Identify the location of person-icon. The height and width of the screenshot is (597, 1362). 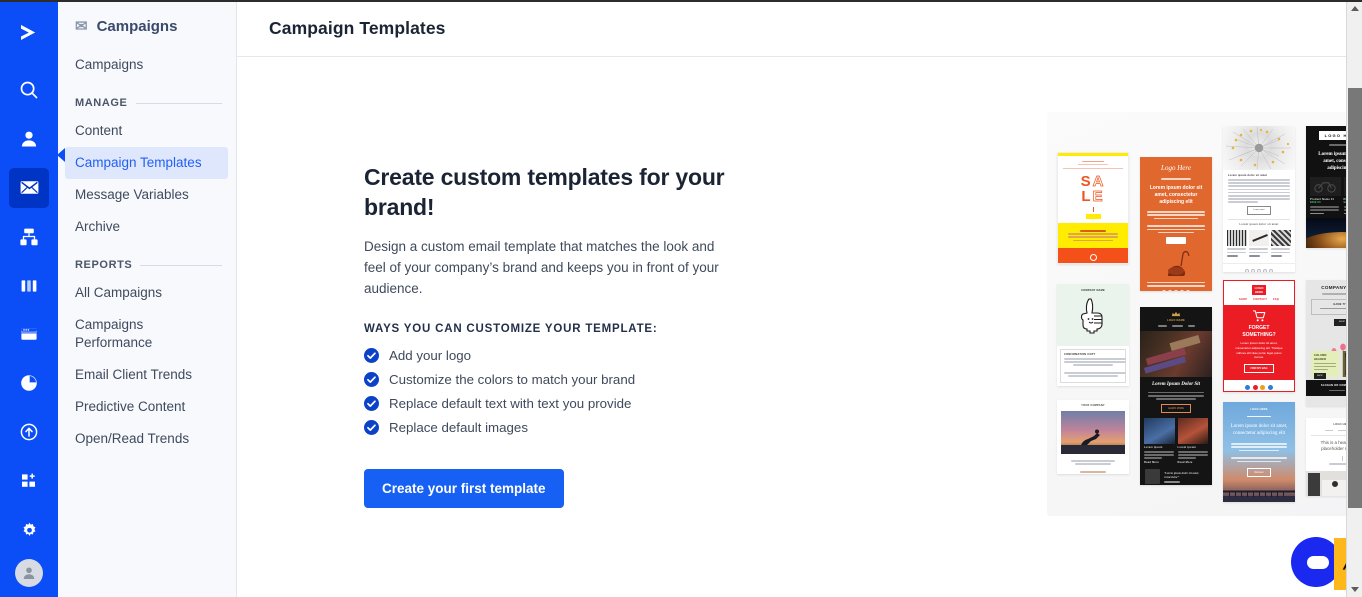
(29, 139).